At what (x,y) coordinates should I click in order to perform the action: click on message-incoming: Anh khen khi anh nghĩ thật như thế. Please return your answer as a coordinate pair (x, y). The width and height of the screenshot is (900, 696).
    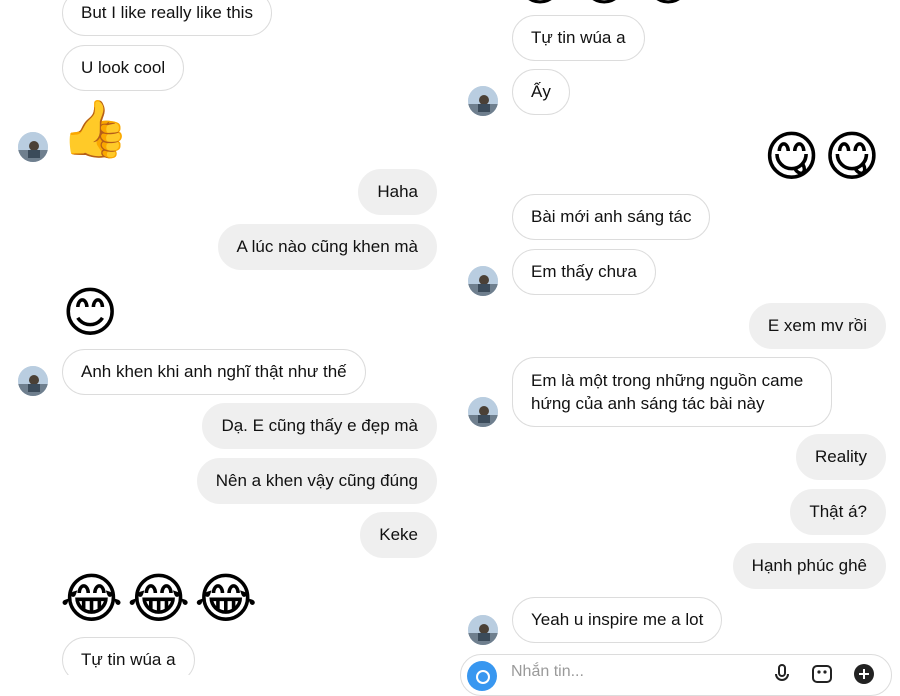
    Looking at the image, I should click on (214, 372).